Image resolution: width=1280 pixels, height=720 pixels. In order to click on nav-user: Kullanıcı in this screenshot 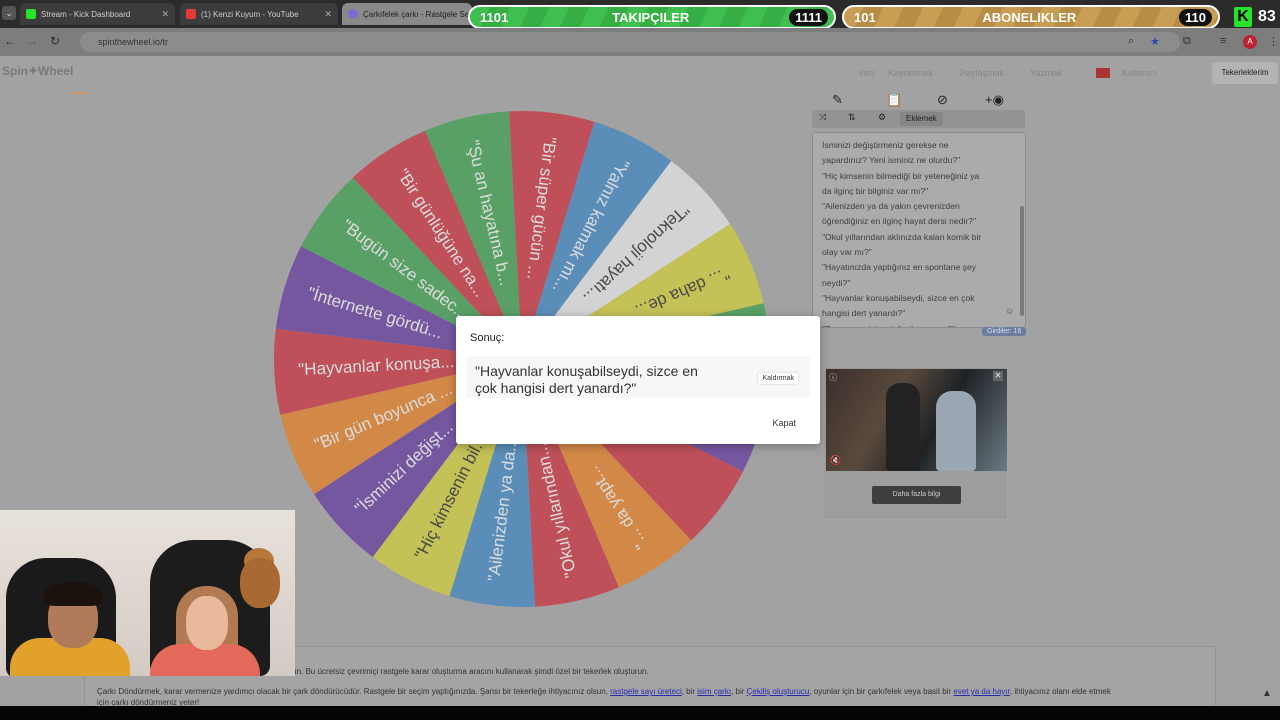, I will do `click(1139, 73)`.